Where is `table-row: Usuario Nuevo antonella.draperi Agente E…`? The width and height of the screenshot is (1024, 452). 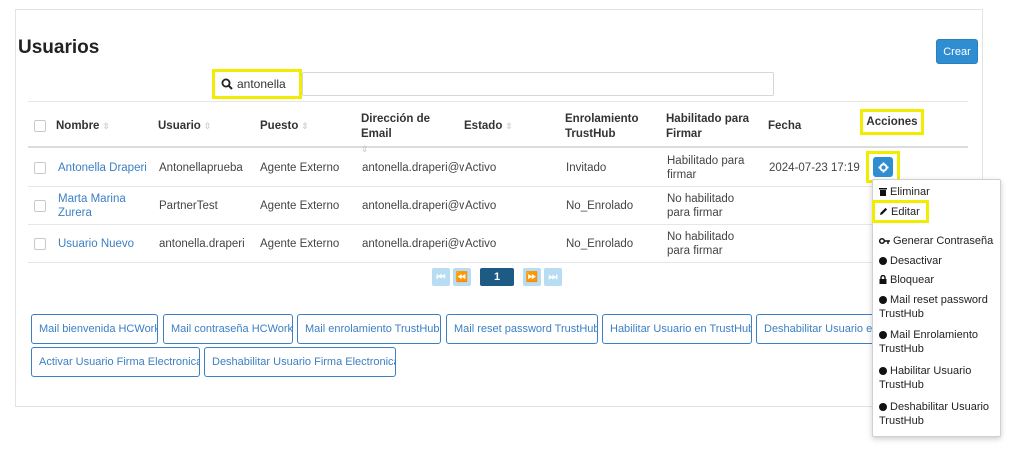
table-row: Usuario Nuevo antonella.draperi Agente E… is located at coordinates (498, 244).